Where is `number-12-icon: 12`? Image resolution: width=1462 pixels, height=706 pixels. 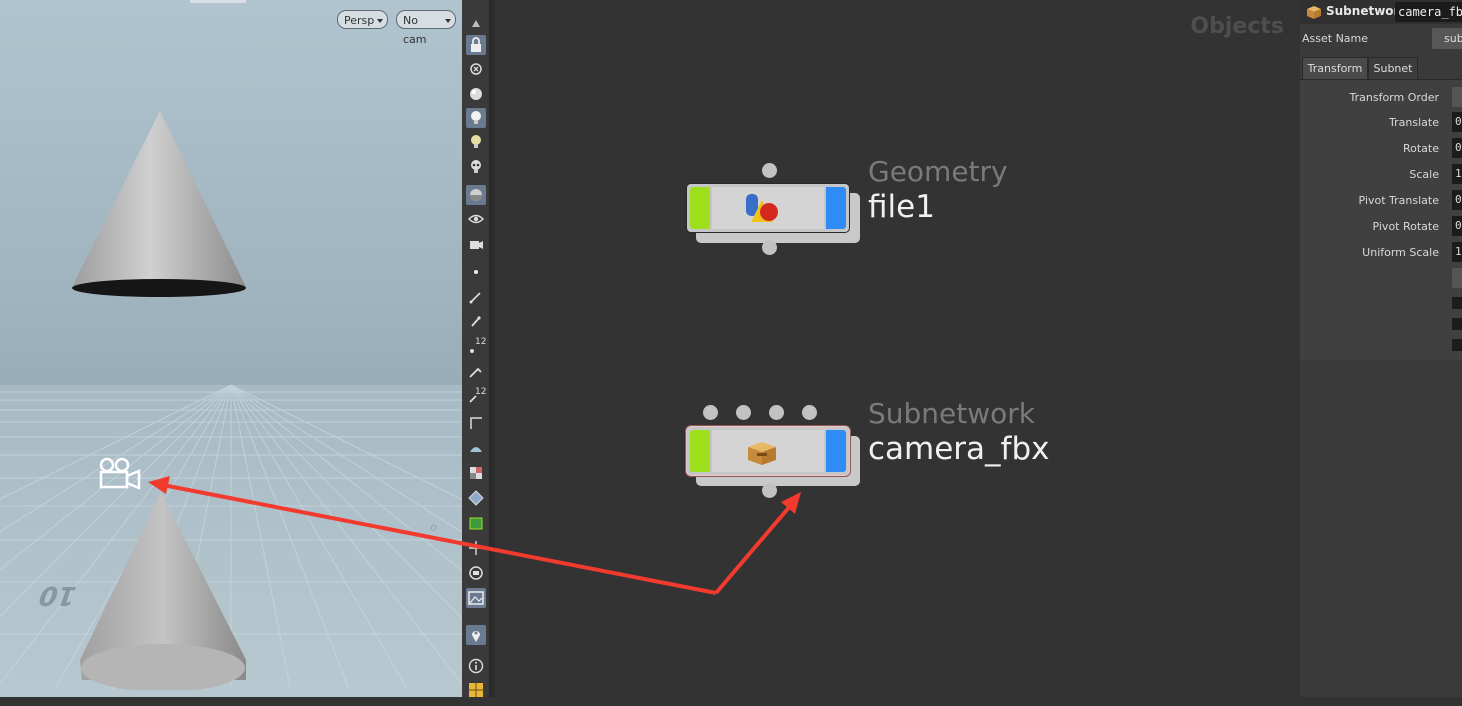
number-12-icon: 12 is located at coordinates (476, 347).